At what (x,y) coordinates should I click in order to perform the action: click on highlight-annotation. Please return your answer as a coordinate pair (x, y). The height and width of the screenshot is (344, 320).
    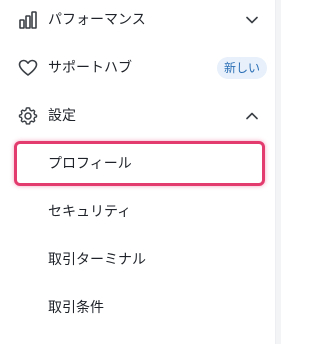
    Looking at the image, I should click on (139, 163).